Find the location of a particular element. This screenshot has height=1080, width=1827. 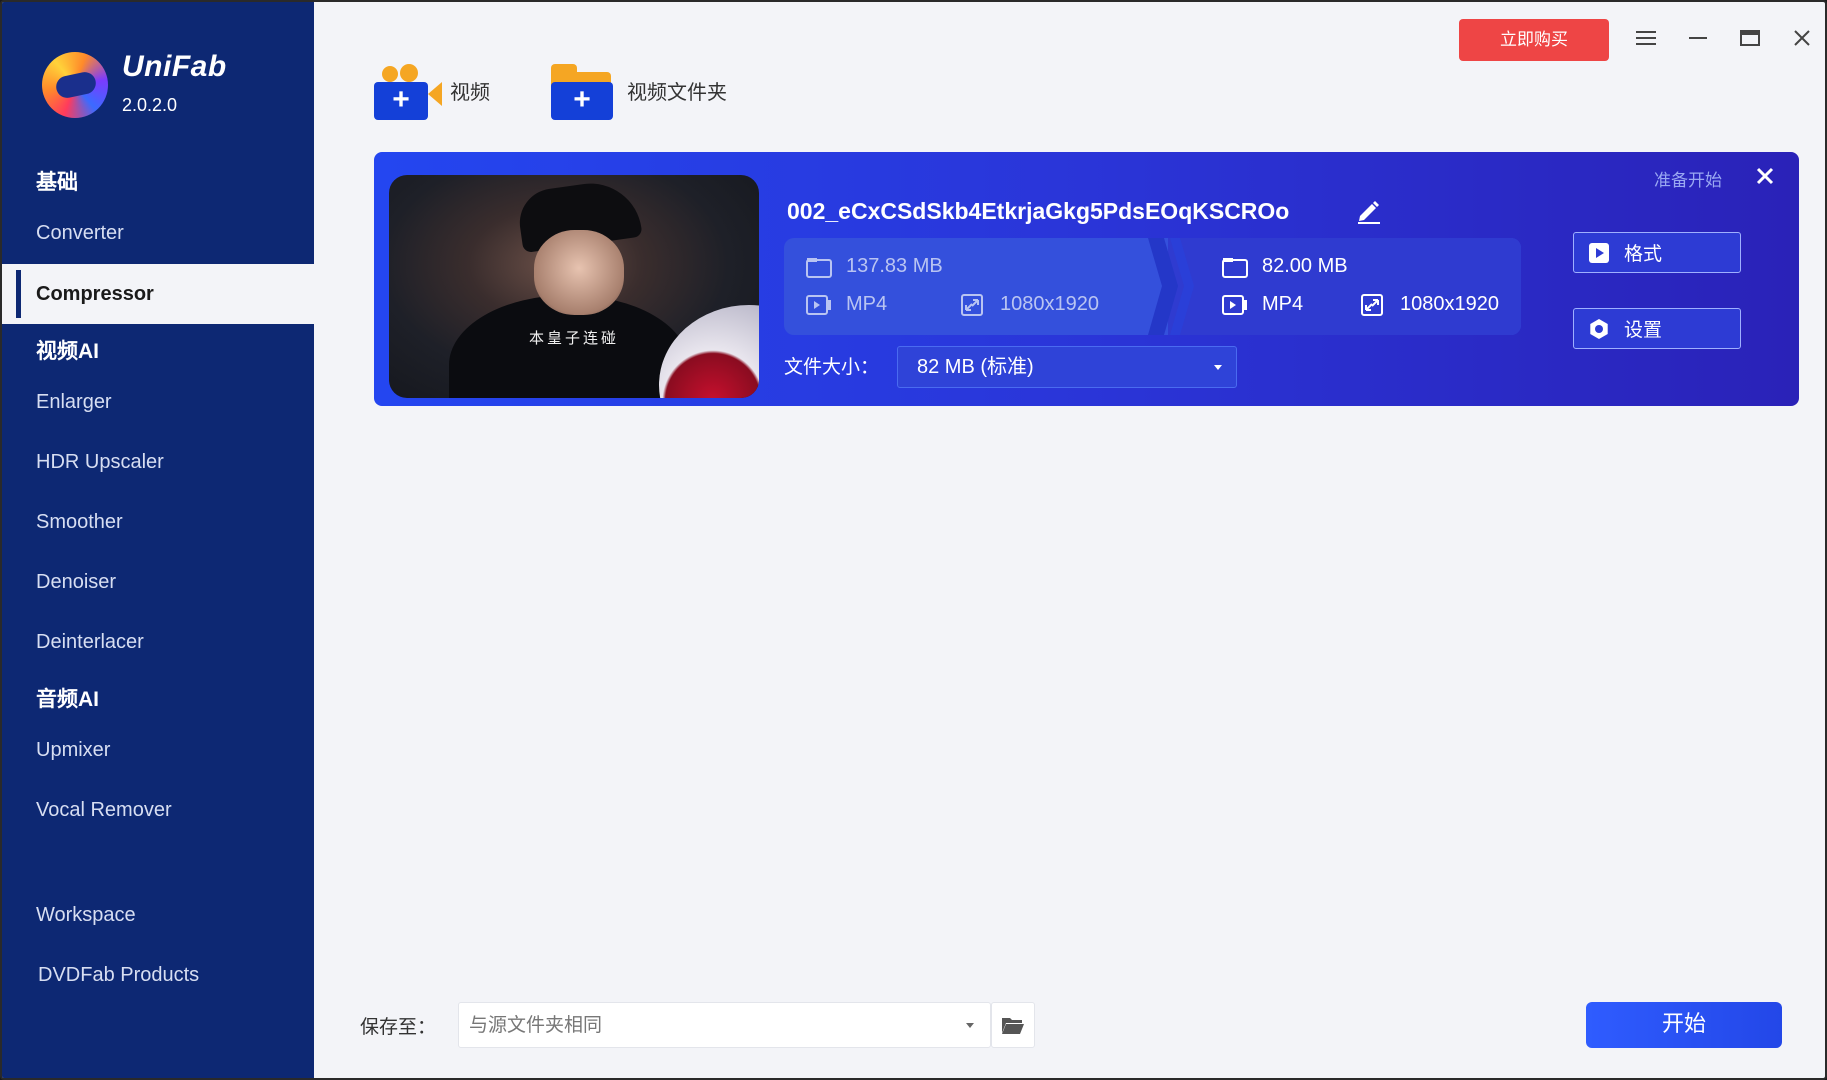

format-button-label: 格式 is located at coordinates (1643, 254).